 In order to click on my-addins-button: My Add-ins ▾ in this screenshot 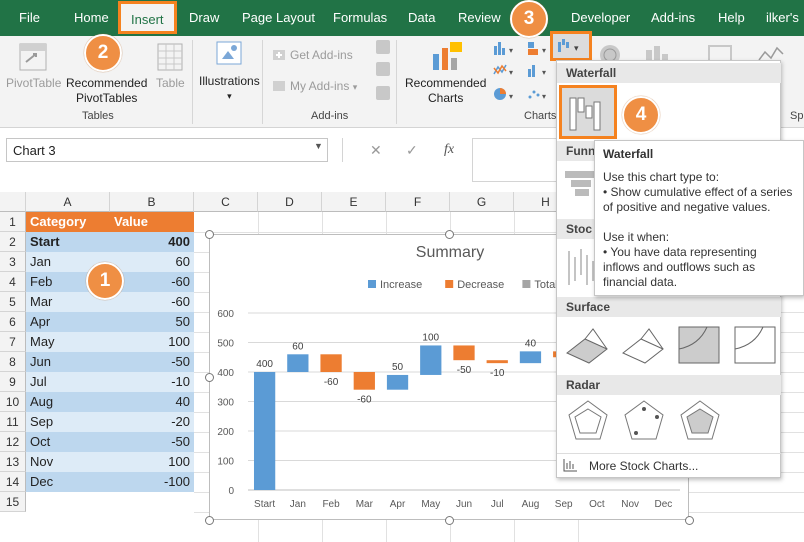, I will do `click(323, 87)`.